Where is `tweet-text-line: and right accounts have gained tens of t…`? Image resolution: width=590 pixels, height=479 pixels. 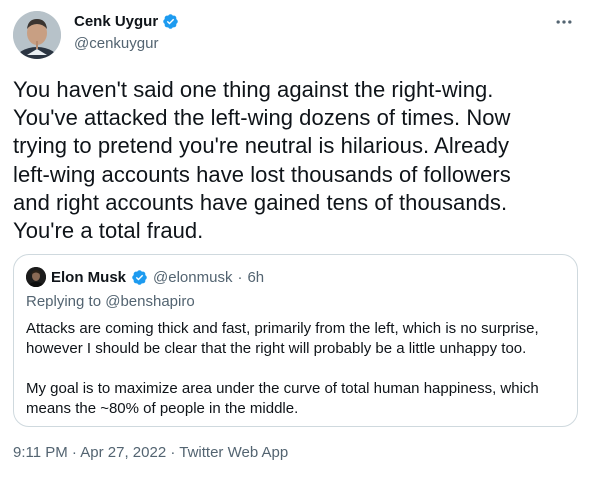
tweet-text-line: and right accounts have gained tens of t… is located at coordinates (260, 202).